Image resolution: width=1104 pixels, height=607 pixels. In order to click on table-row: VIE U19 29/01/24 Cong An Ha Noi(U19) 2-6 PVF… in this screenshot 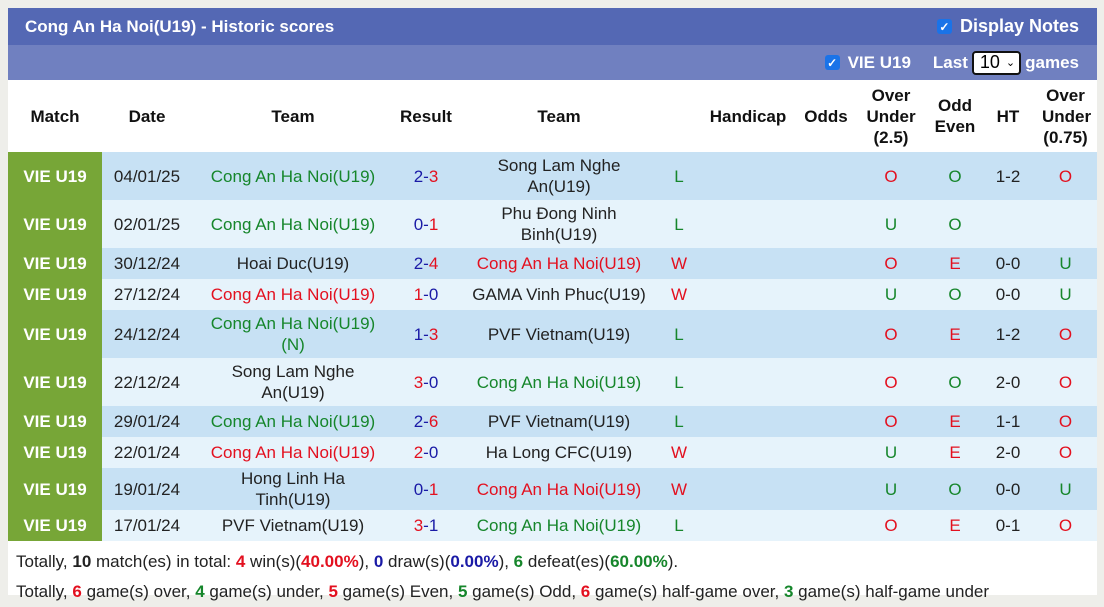, I will do `click(552, 421)`.